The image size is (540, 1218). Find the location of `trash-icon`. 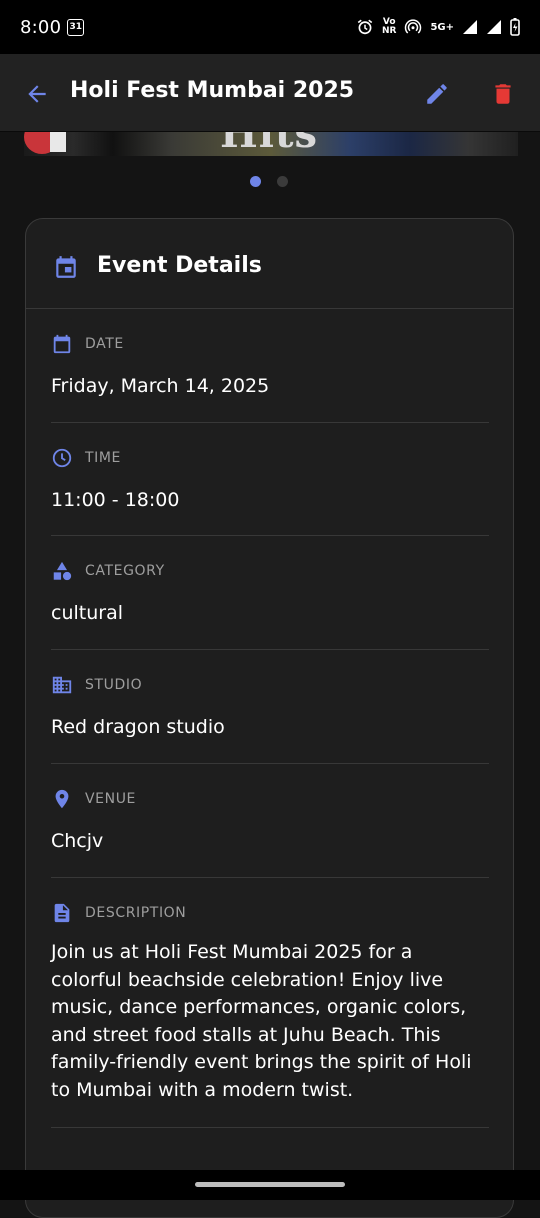

trash-icon is located at coordinates (503, 94).